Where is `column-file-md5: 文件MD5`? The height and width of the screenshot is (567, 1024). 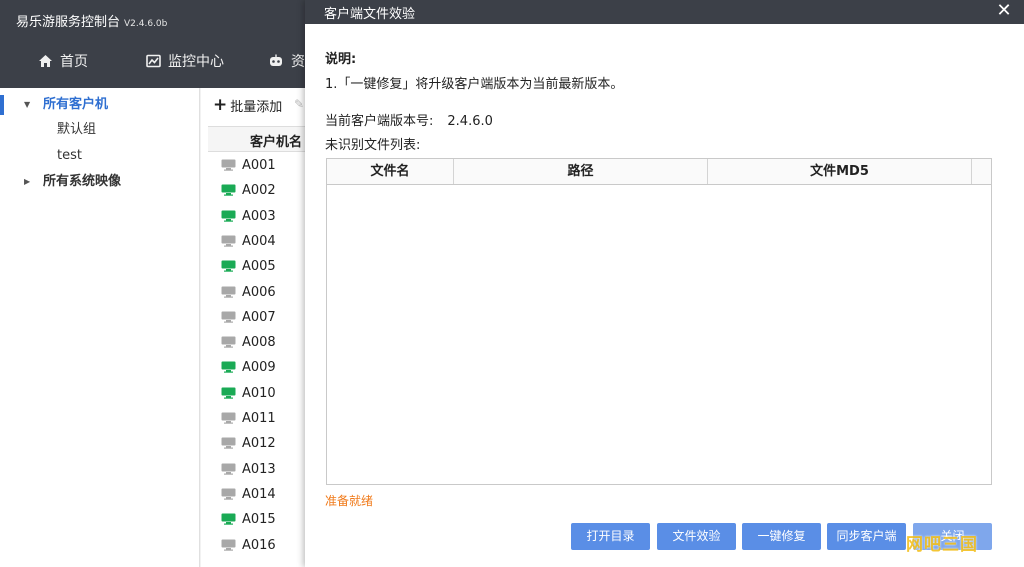 column-file-md5: 文件MD5 is located at coordinates (840, 171).